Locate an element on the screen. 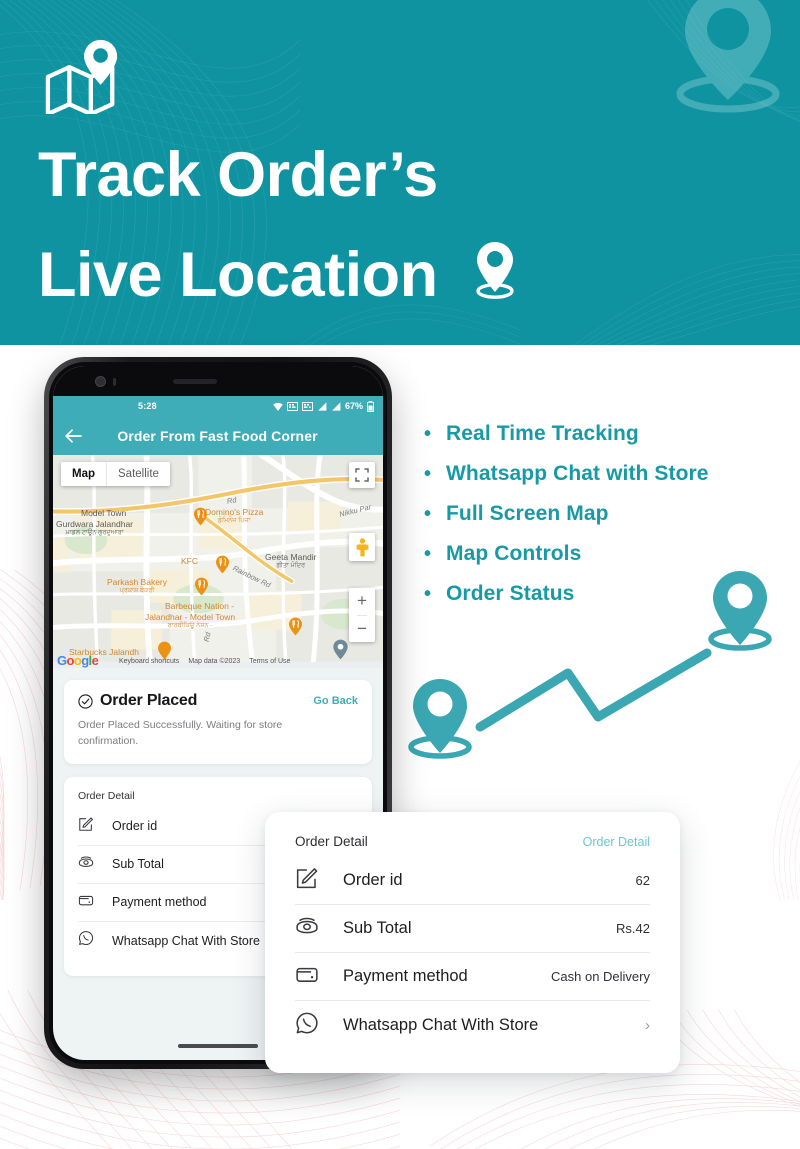 The width and height of the screenshot is (800, 1149). map-type-control: Map Satellite is located at coordinates (115, 474).